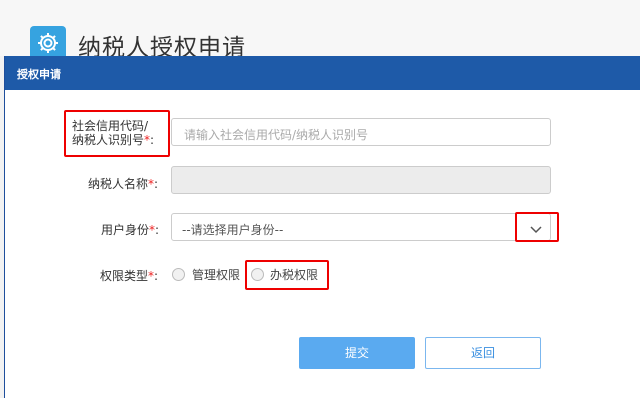 The width and height of the screenshot is (640, 398). Describe the element at coordinates (110, 126) in the screenshot. I see `credit-code-label-line1: 社会信用代码/` at that location.